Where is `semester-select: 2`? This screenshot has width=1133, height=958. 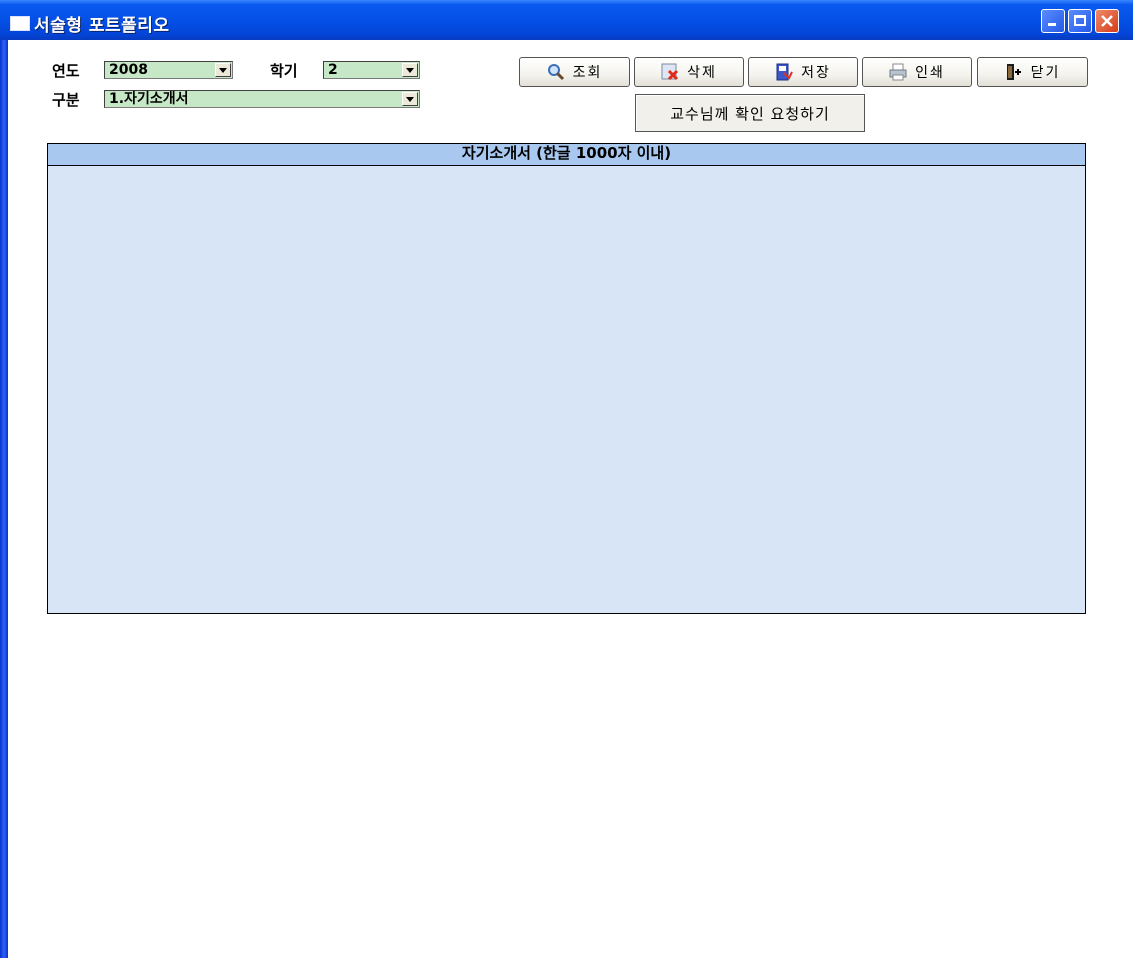 semester-select: 2 is located at coordinates (371, 70).